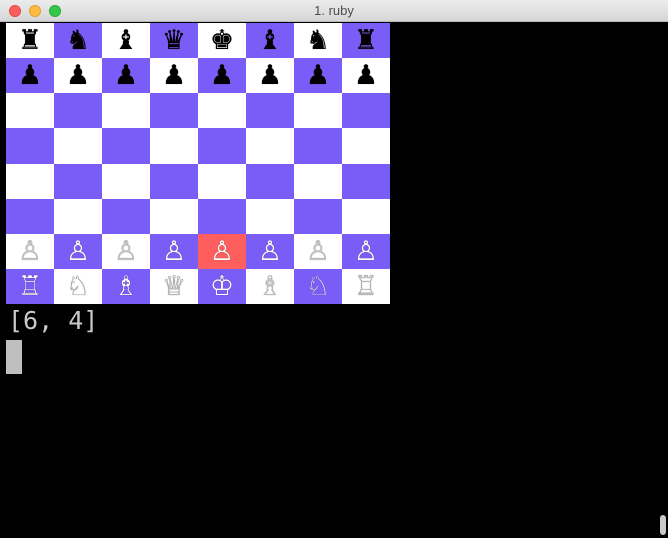  Describe the element at coordinates (663, 525) in the screenshot. I see `scrollbar` at that location.